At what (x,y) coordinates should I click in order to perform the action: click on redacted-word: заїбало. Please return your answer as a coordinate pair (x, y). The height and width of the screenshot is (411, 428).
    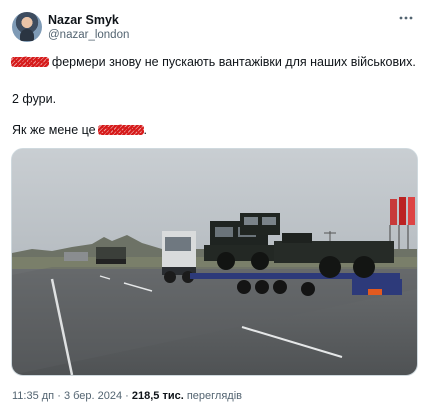
    Looking at the image, I should click on (121, 130).